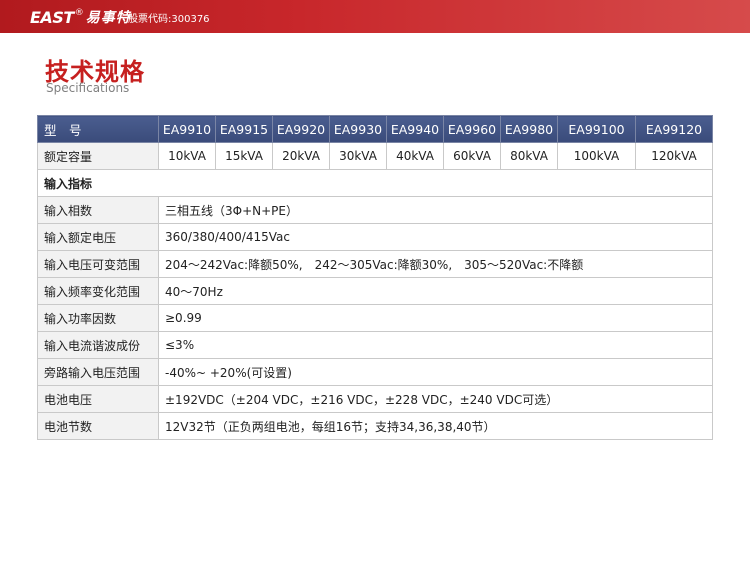 The height and width of the screenshot is (563, 750). What do you see at coordinates (98, 237) in the screenshot?
I see `spec-label: 输入额定电压` at bounding box center [98, 237].